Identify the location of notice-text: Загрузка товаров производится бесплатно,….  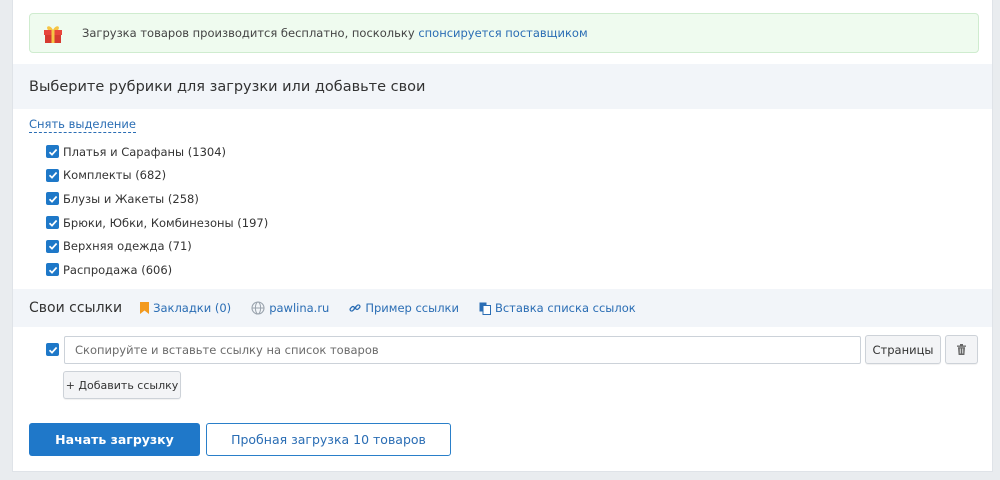
(250, 33).